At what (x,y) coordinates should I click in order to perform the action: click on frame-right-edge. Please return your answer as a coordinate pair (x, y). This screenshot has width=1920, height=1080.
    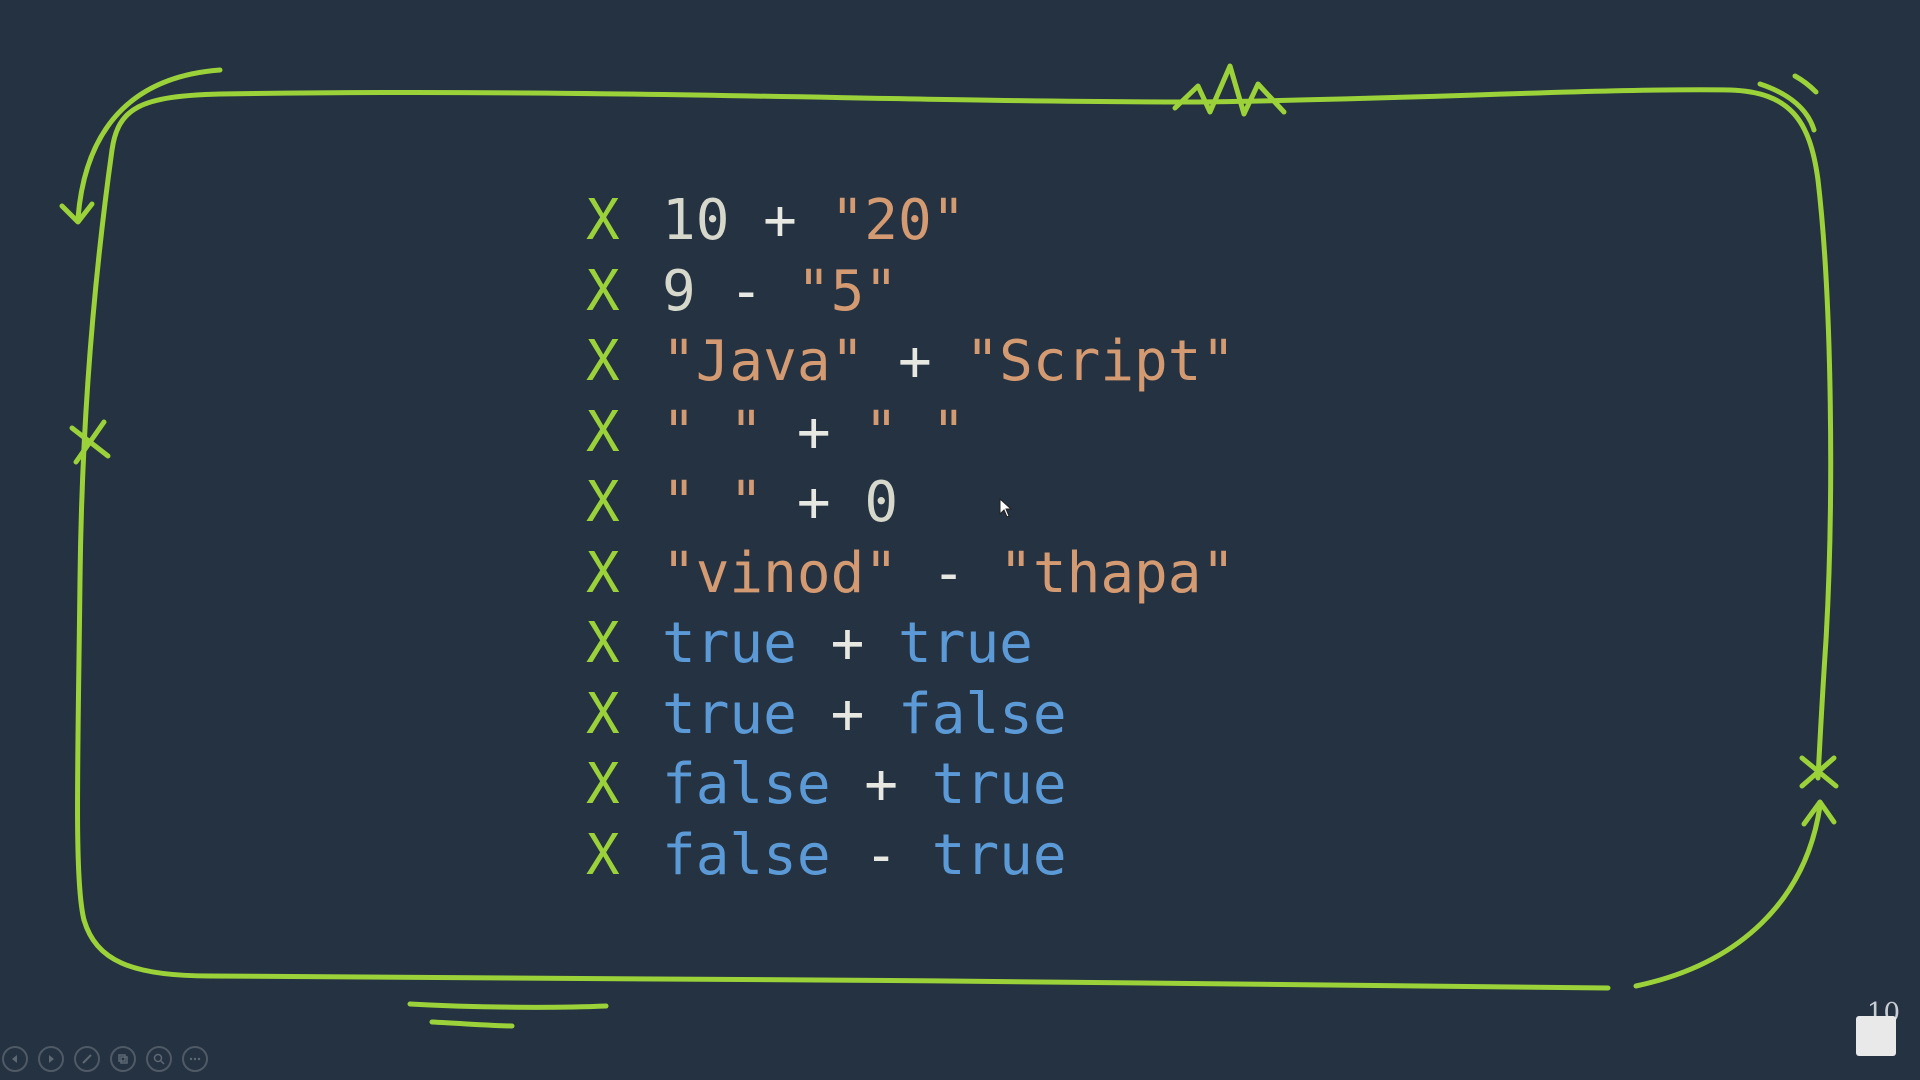
    Looking at the image, I should click on (1824, 479).